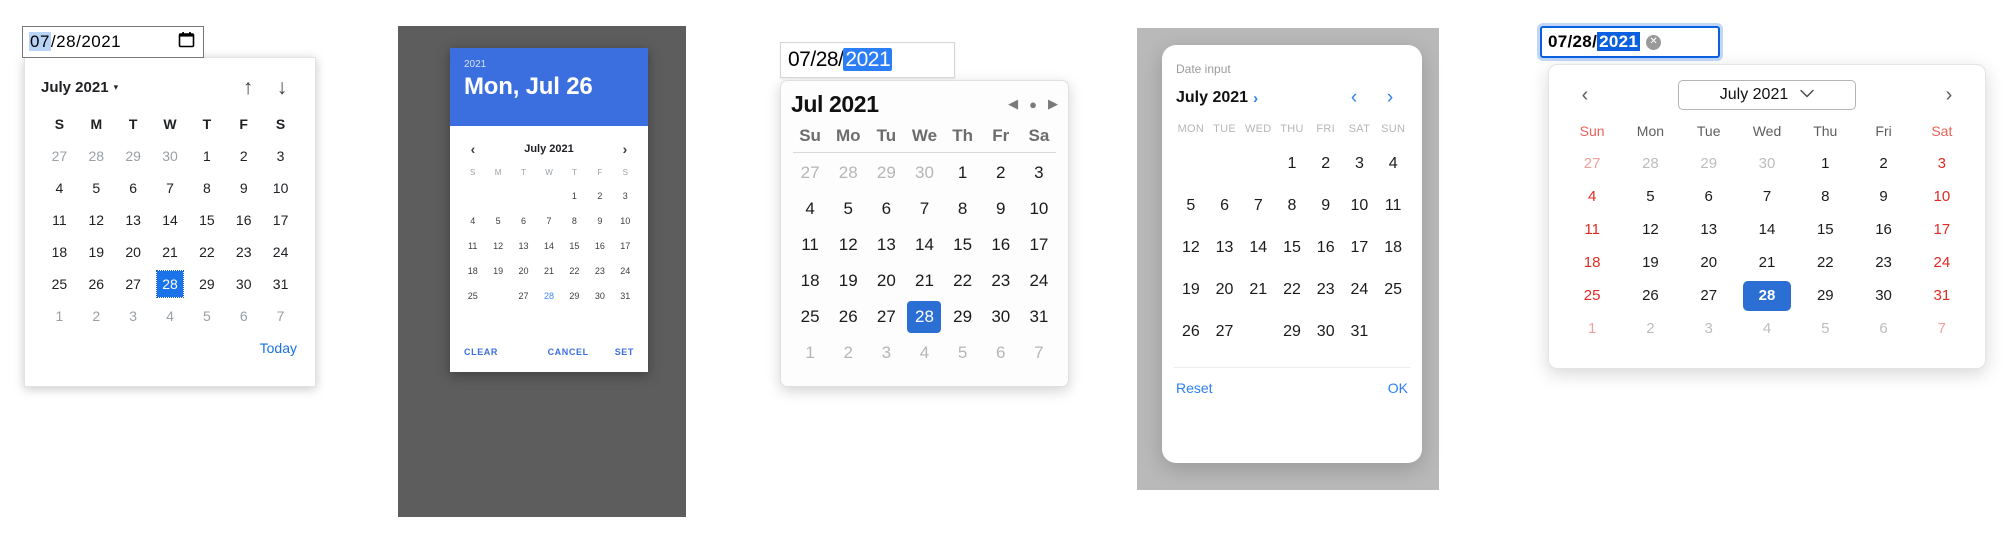 This screenshot has width=2014, height=546. What do you see at coordinates (1585, 95) in the screenshot?
I see `prev-month-chevron-icon: ‹` at bounding box center [1585, 95].